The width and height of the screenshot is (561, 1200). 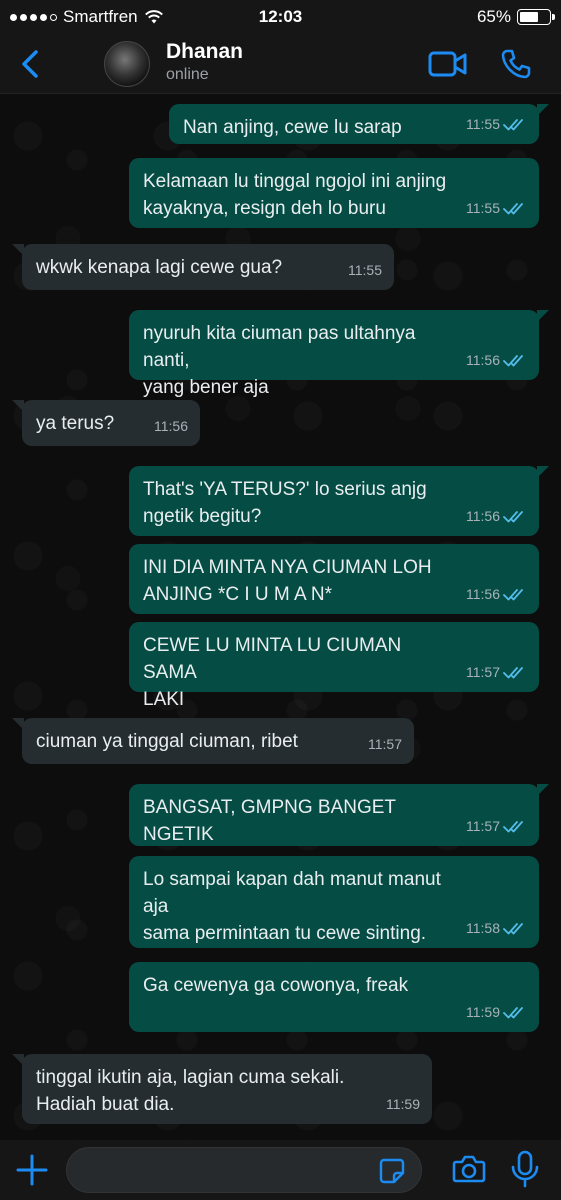 I want to click on carrier-name: Smartfren, so click(x=100, y=16).